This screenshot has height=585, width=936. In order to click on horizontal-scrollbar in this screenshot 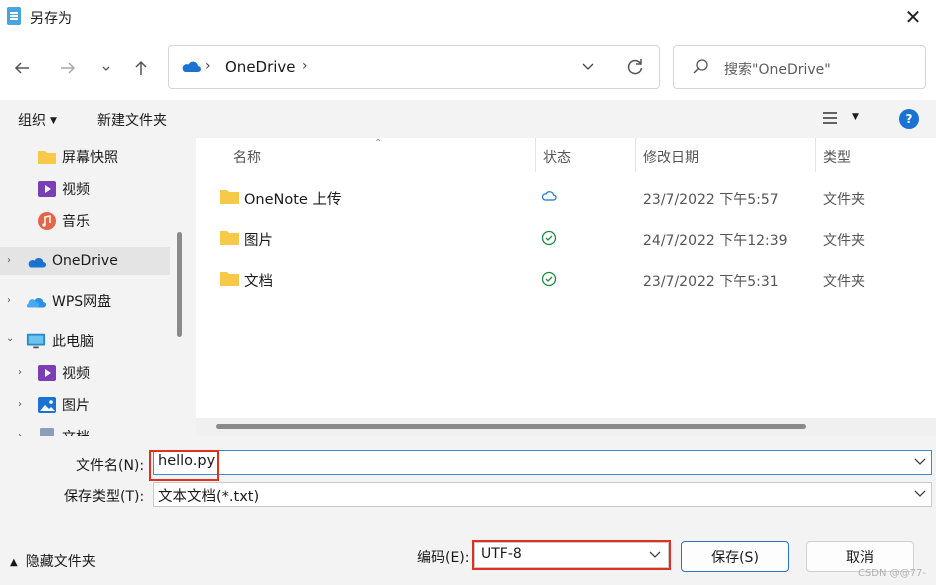, I will do `click(566, 427)`.